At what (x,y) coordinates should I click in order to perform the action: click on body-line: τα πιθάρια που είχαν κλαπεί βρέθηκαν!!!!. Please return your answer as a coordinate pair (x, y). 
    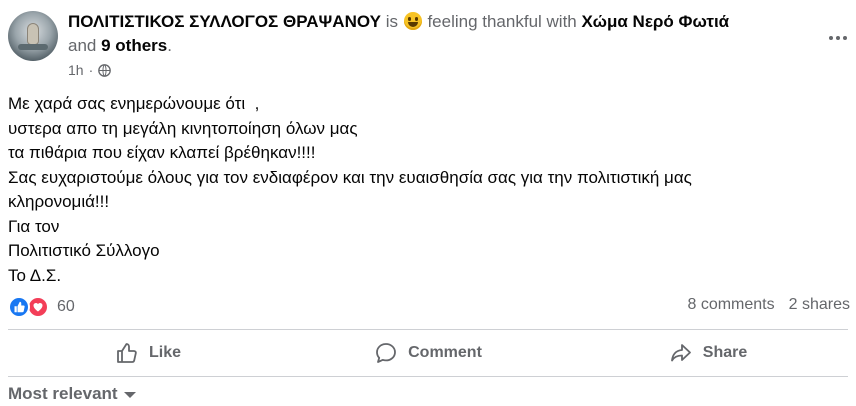
    Looking at the image, I should click on (162, 152).